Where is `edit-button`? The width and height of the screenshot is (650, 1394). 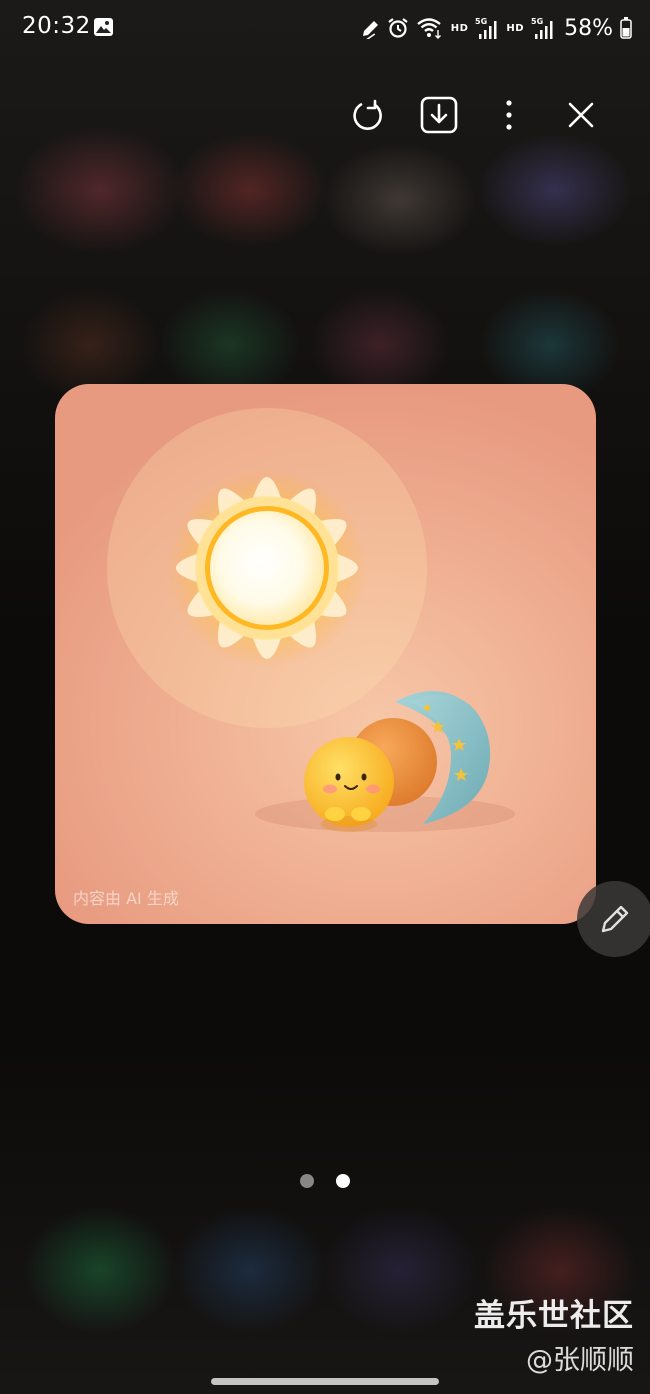 edit-button is located at coordinates (613, 919).